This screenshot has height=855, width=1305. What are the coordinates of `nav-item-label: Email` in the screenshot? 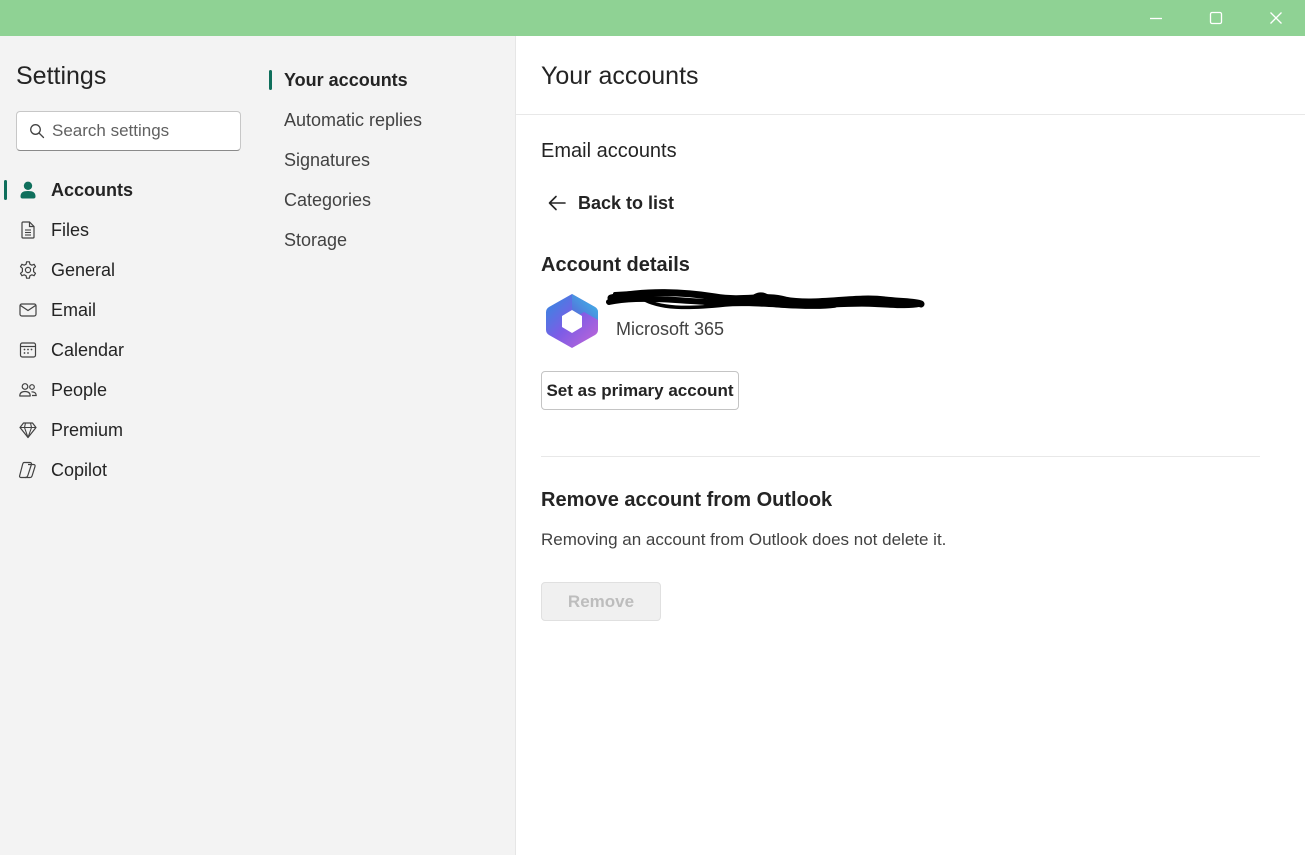 It's located at (74, 309).